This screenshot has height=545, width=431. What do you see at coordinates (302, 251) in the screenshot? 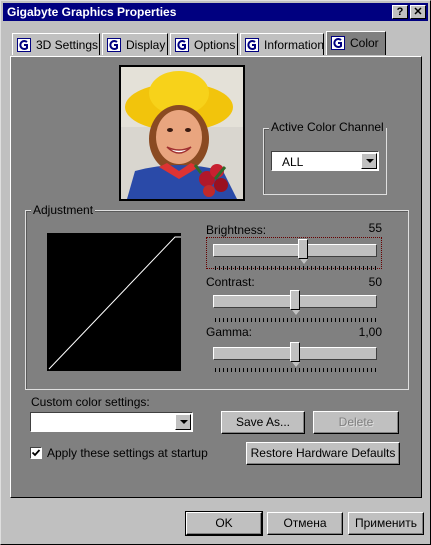
I see `brightness-slider-thumb` at bounding box center [302, 251].